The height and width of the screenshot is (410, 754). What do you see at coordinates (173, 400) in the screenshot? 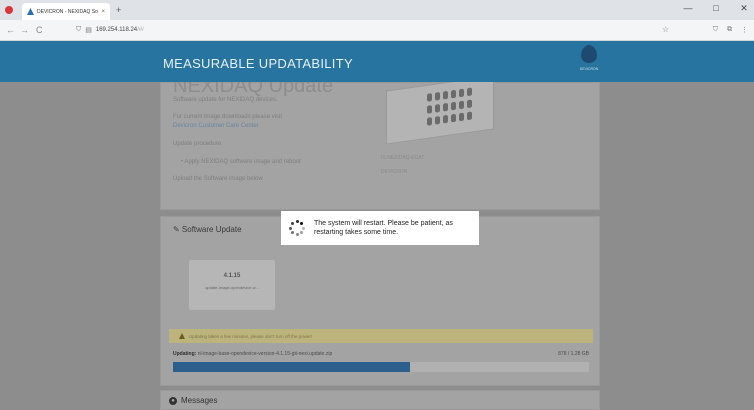
I see `messages-icon: ●` at bounding box center [173, 400].